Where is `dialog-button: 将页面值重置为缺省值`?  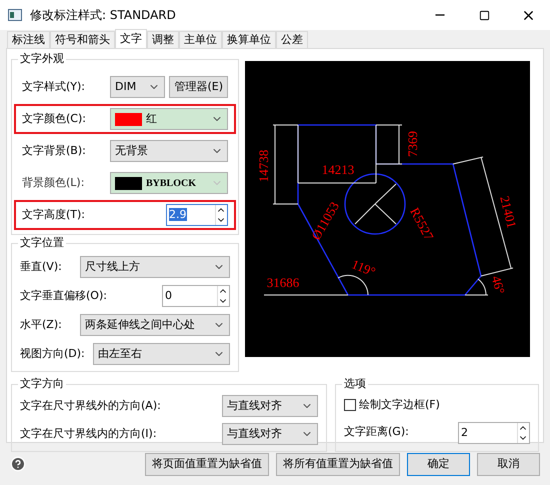 dialog-button: 将页面值重置为缺省值 is located at coordinates (207, 464).